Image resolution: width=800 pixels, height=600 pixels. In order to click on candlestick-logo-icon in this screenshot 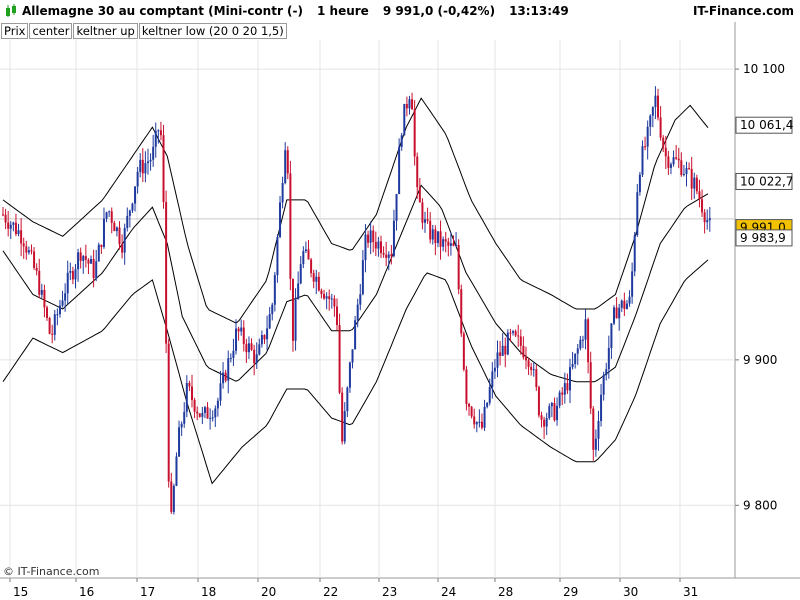, I will do `click(11, 11)`.